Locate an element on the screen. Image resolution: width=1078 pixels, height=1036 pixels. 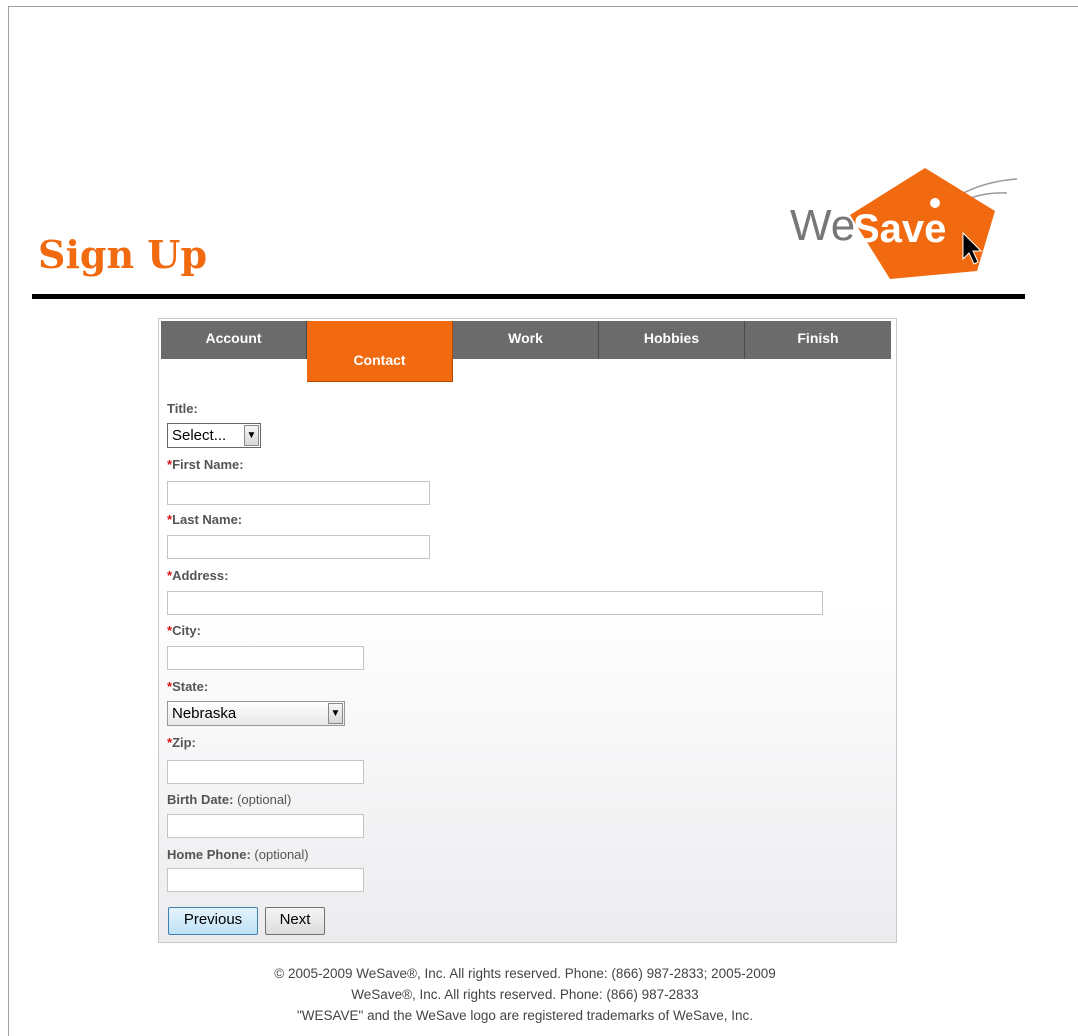
previous-button: Previous is located at coordinates (213, 921).